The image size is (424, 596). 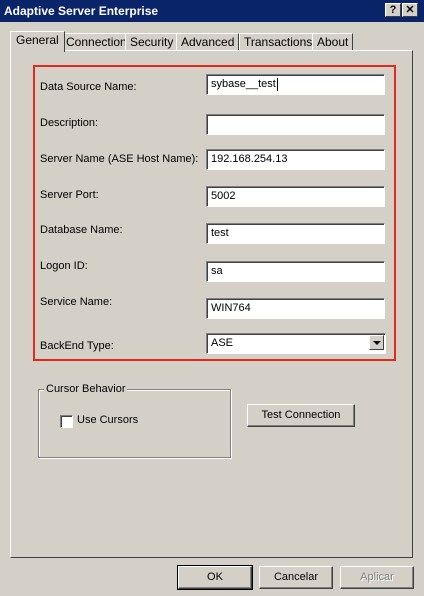 I want to click on backend-type-label: BackEnd Type:, so click(x=77, y=346).